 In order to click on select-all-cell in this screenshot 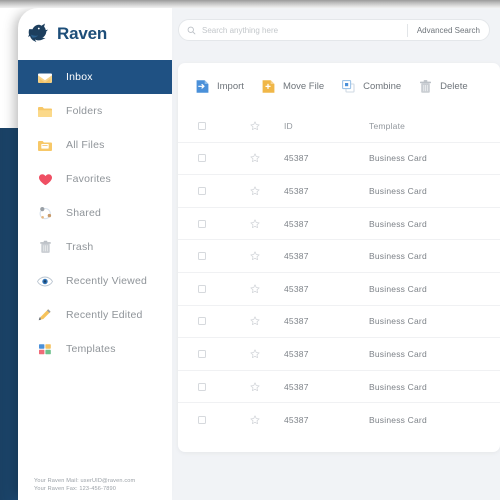, I will do `click(202, 125)`.